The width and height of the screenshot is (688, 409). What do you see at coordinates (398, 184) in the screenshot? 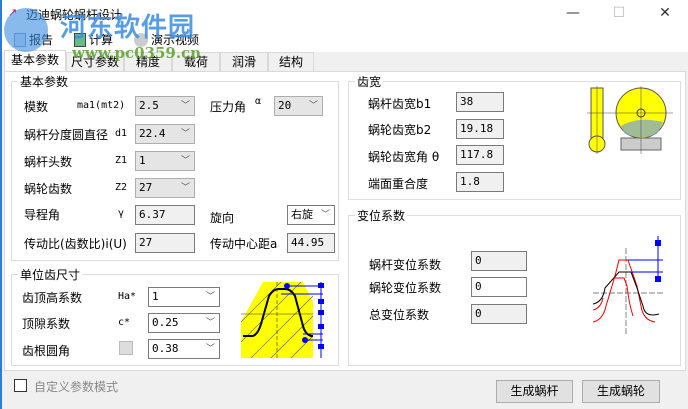
I see `overlap-label: 端面重合度` at bounding box center [398, 184].